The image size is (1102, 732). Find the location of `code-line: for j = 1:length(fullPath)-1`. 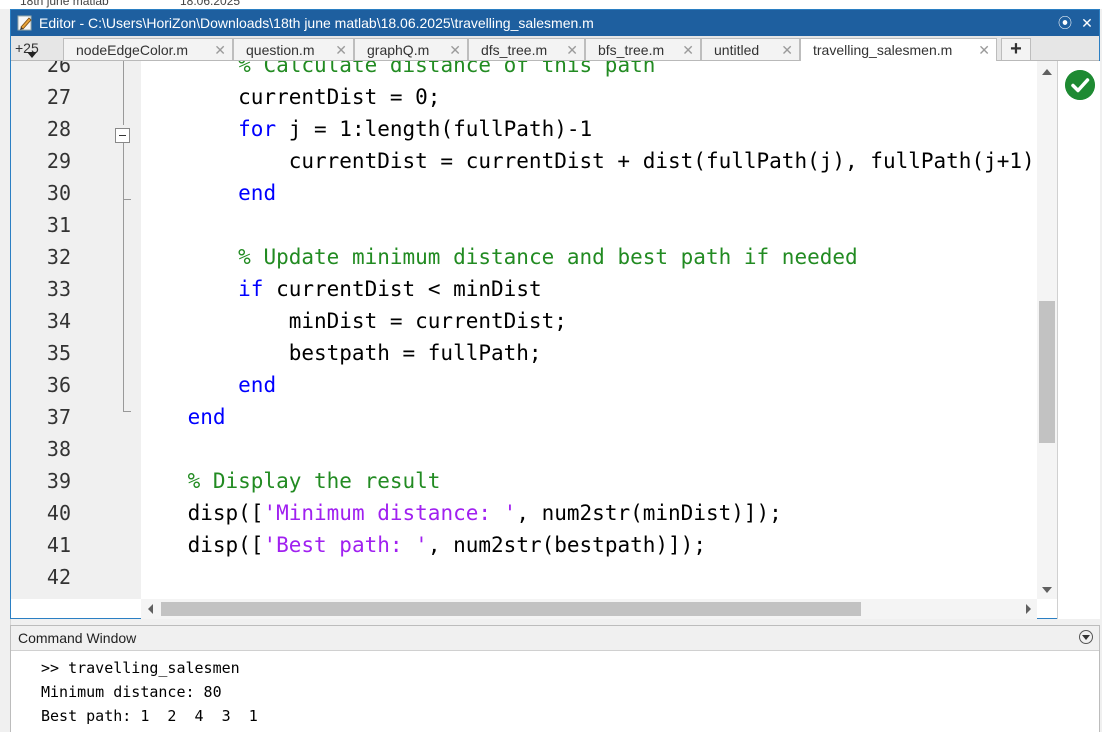

code-line: for j = 1:length(fullPath)-1 is located at coordinates (366, 129).